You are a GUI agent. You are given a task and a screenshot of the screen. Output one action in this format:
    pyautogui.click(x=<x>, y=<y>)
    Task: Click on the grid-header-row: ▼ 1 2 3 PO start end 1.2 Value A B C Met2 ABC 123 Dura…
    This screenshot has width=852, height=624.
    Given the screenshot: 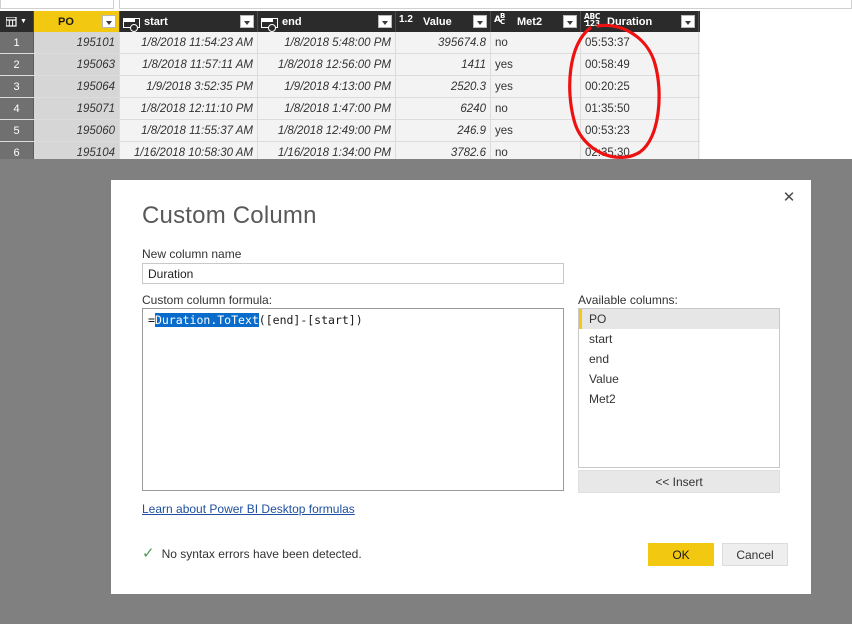 What is the action you would take?
    pyautogui.click(x=350, y=21)
    